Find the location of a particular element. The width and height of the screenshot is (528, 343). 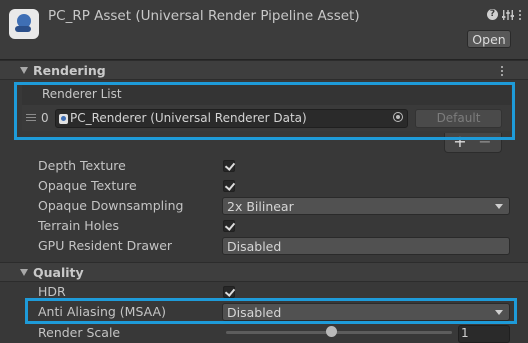

quality-section-label: Quality is located at coordinates (58, 272).